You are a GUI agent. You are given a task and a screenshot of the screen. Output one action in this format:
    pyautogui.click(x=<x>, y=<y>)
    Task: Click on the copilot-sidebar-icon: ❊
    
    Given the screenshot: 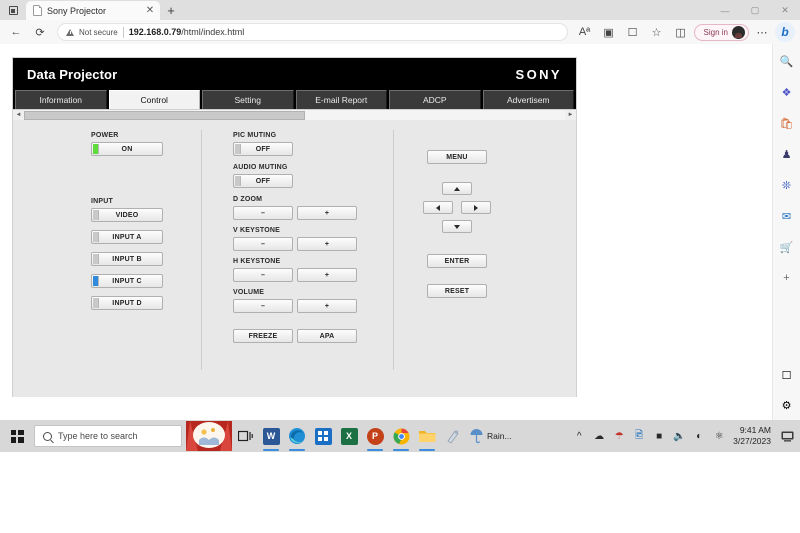 What is the action you would take?
    pyautogui.click(x=787, y=185)
    